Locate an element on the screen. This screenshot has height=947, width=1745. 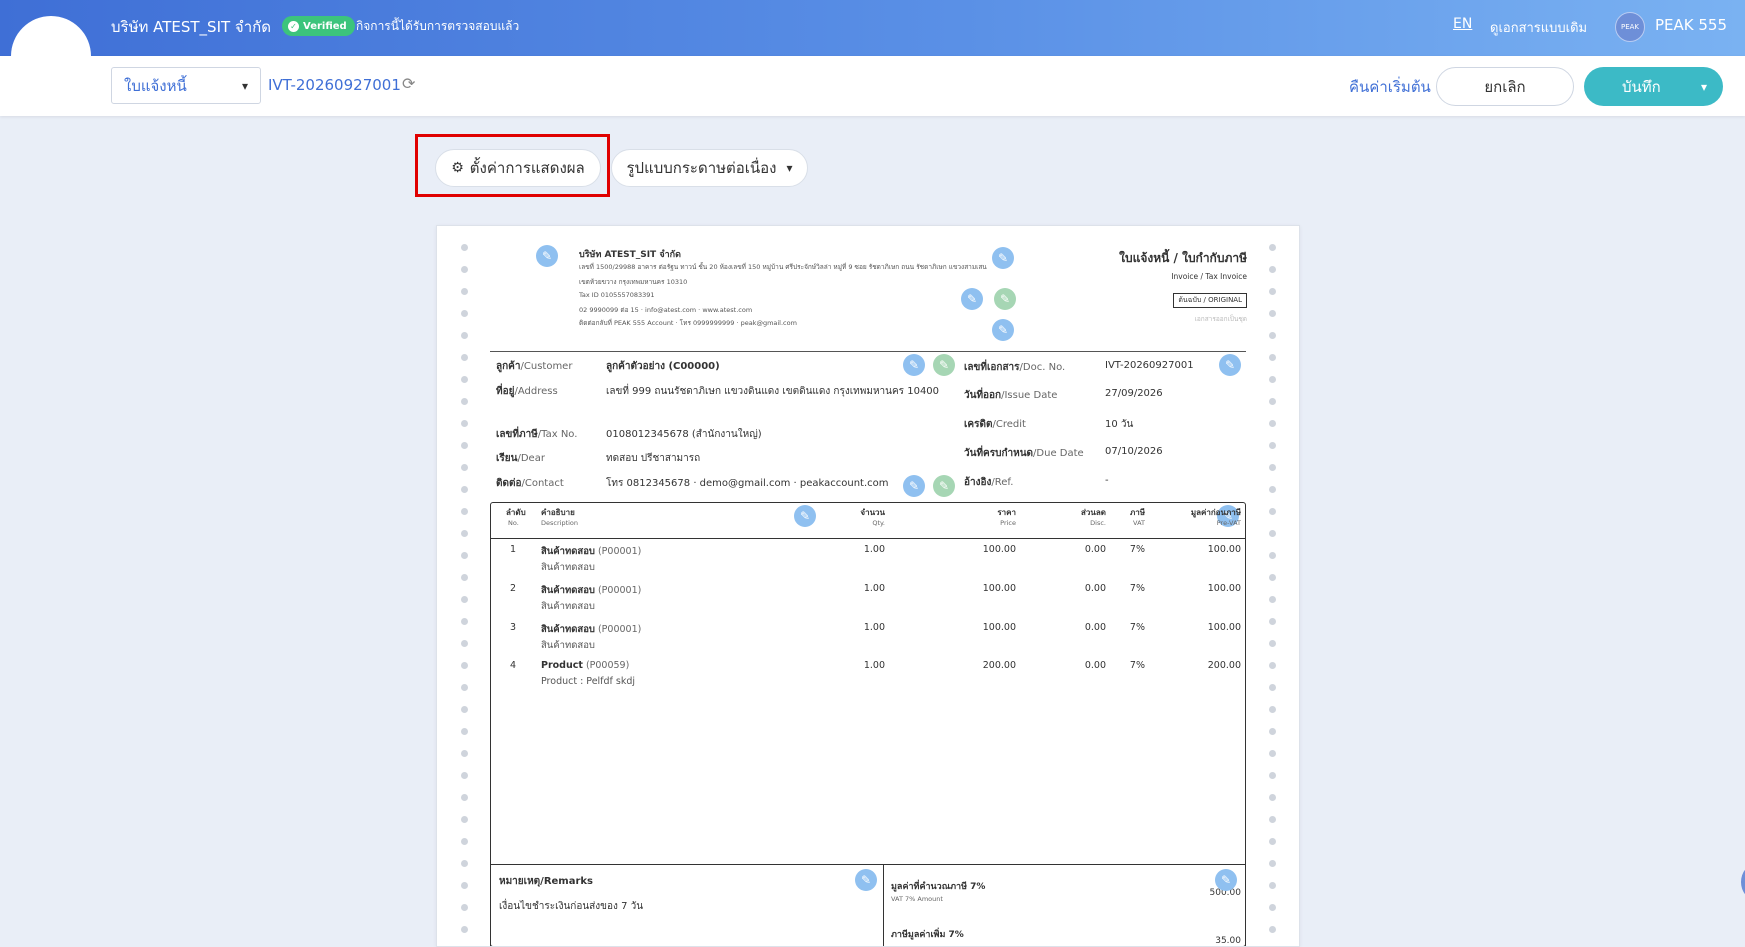
user-avatar: PEAK is located at coordinates (1630, 27).